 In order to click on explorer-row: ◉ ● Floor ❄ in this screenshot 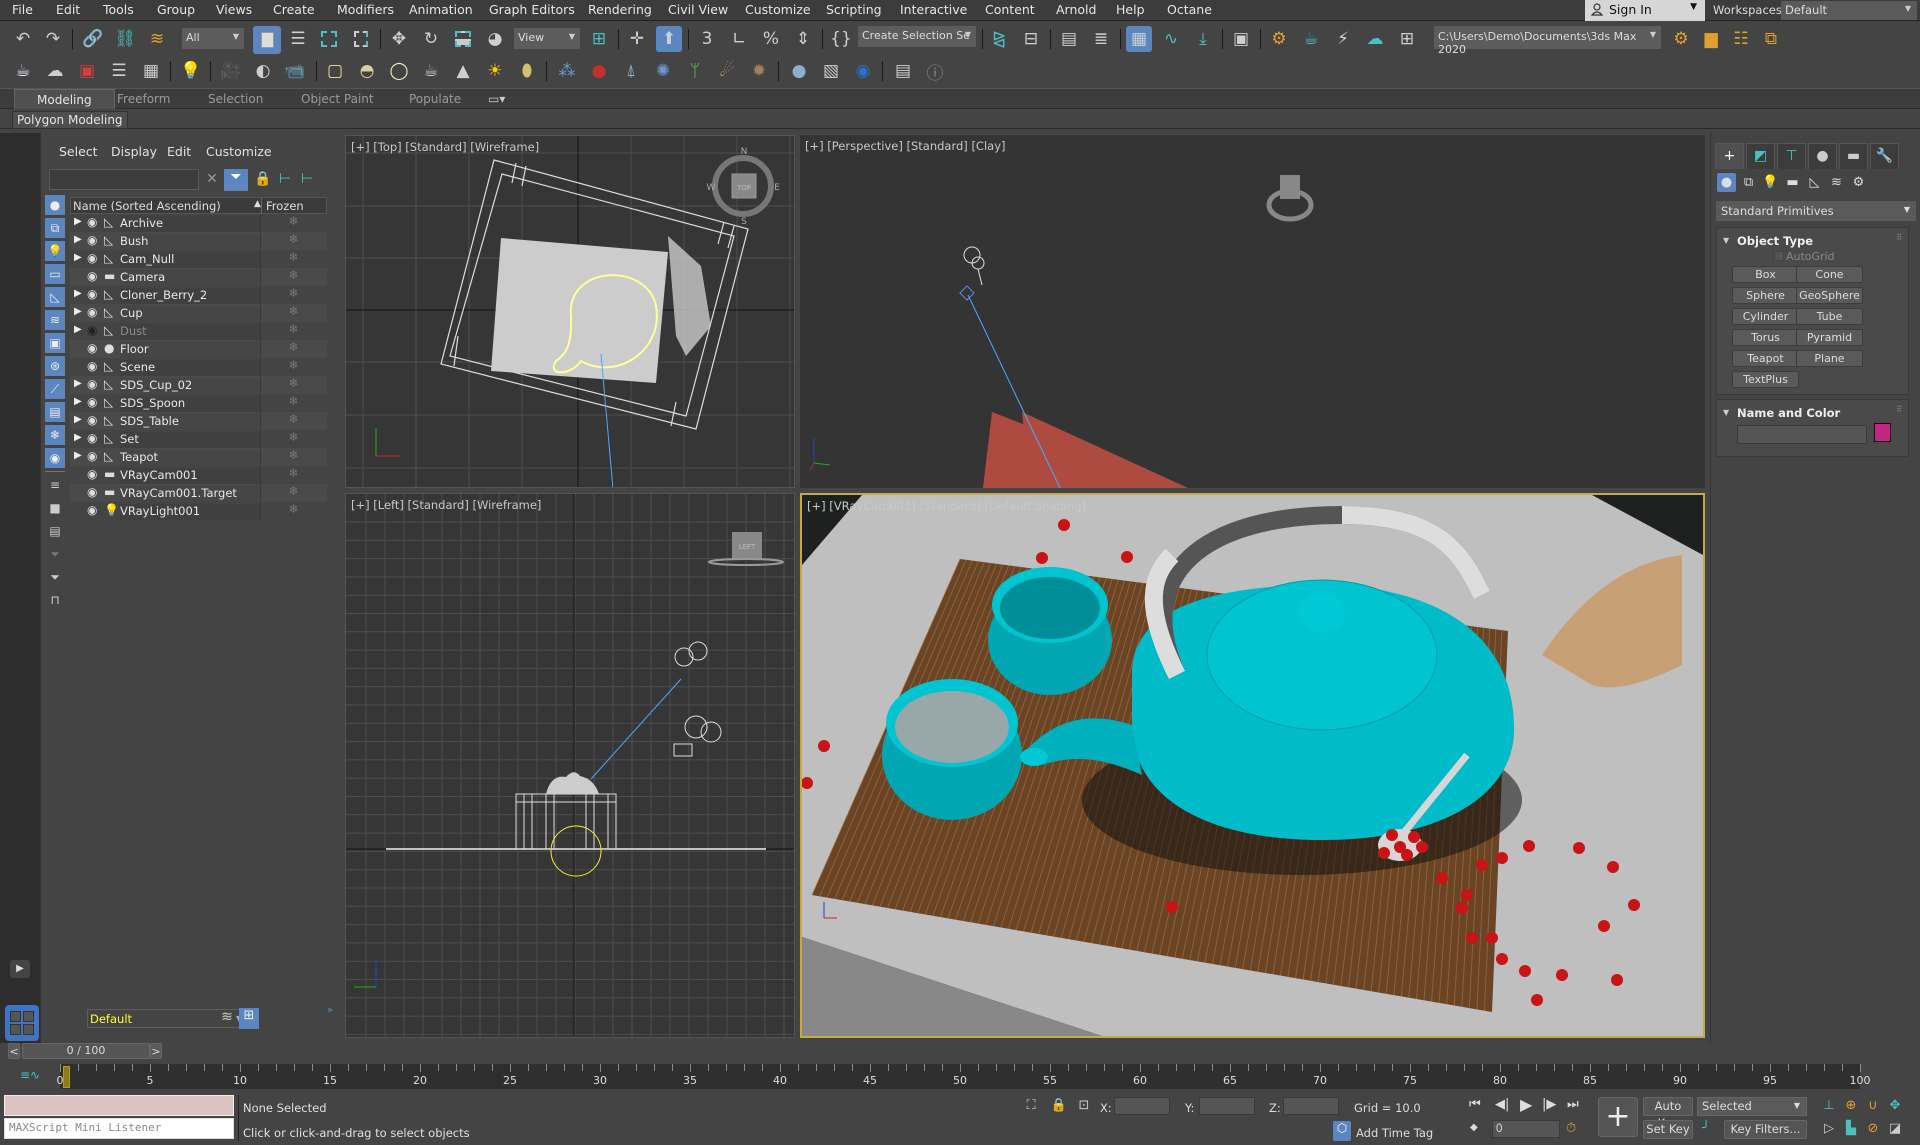, I will do `click(198, 349)`.